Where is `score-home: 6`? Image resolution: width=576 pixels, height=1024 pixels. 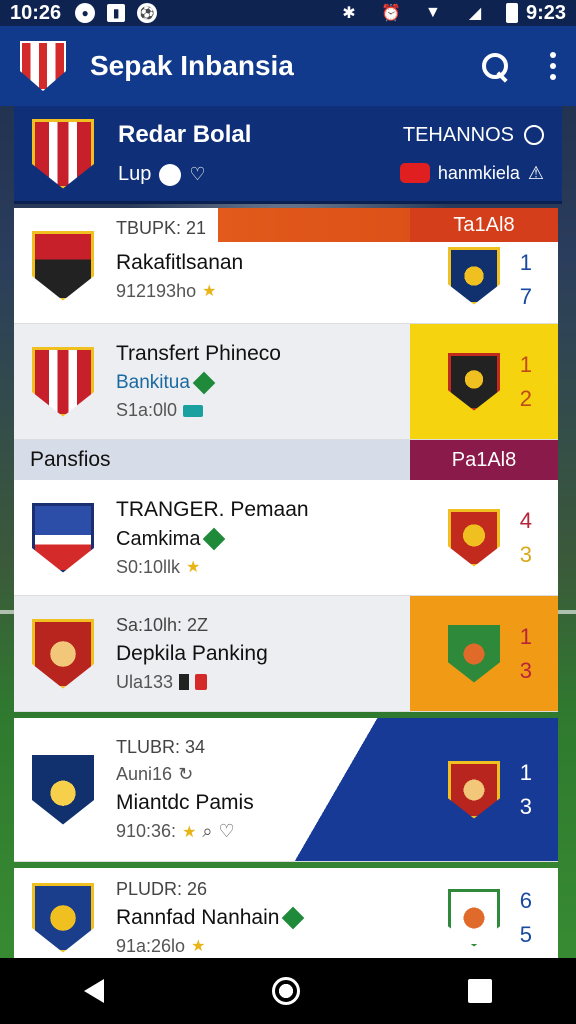
score-home: 6 is located at coordinates (525, 900).